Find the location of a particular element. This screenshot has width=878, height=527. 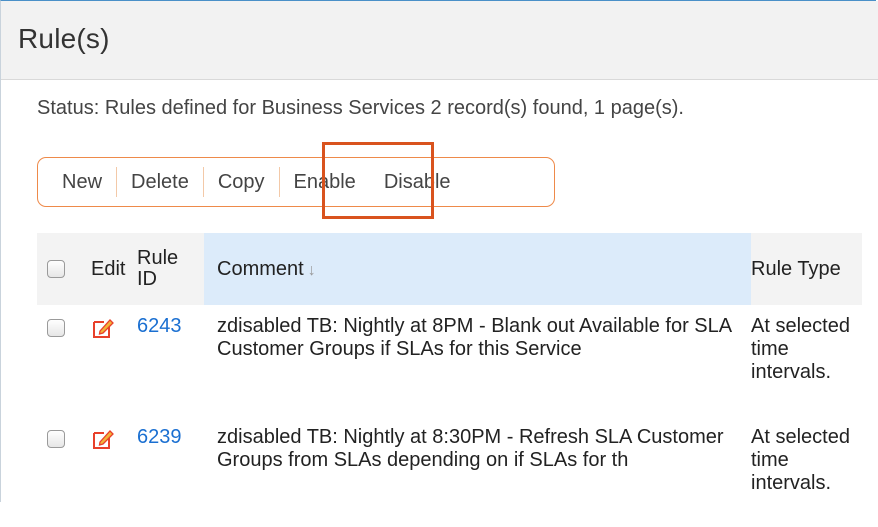

action-toolbar: New Delete Copy Enable Disable is located at coordinates (296, 182).